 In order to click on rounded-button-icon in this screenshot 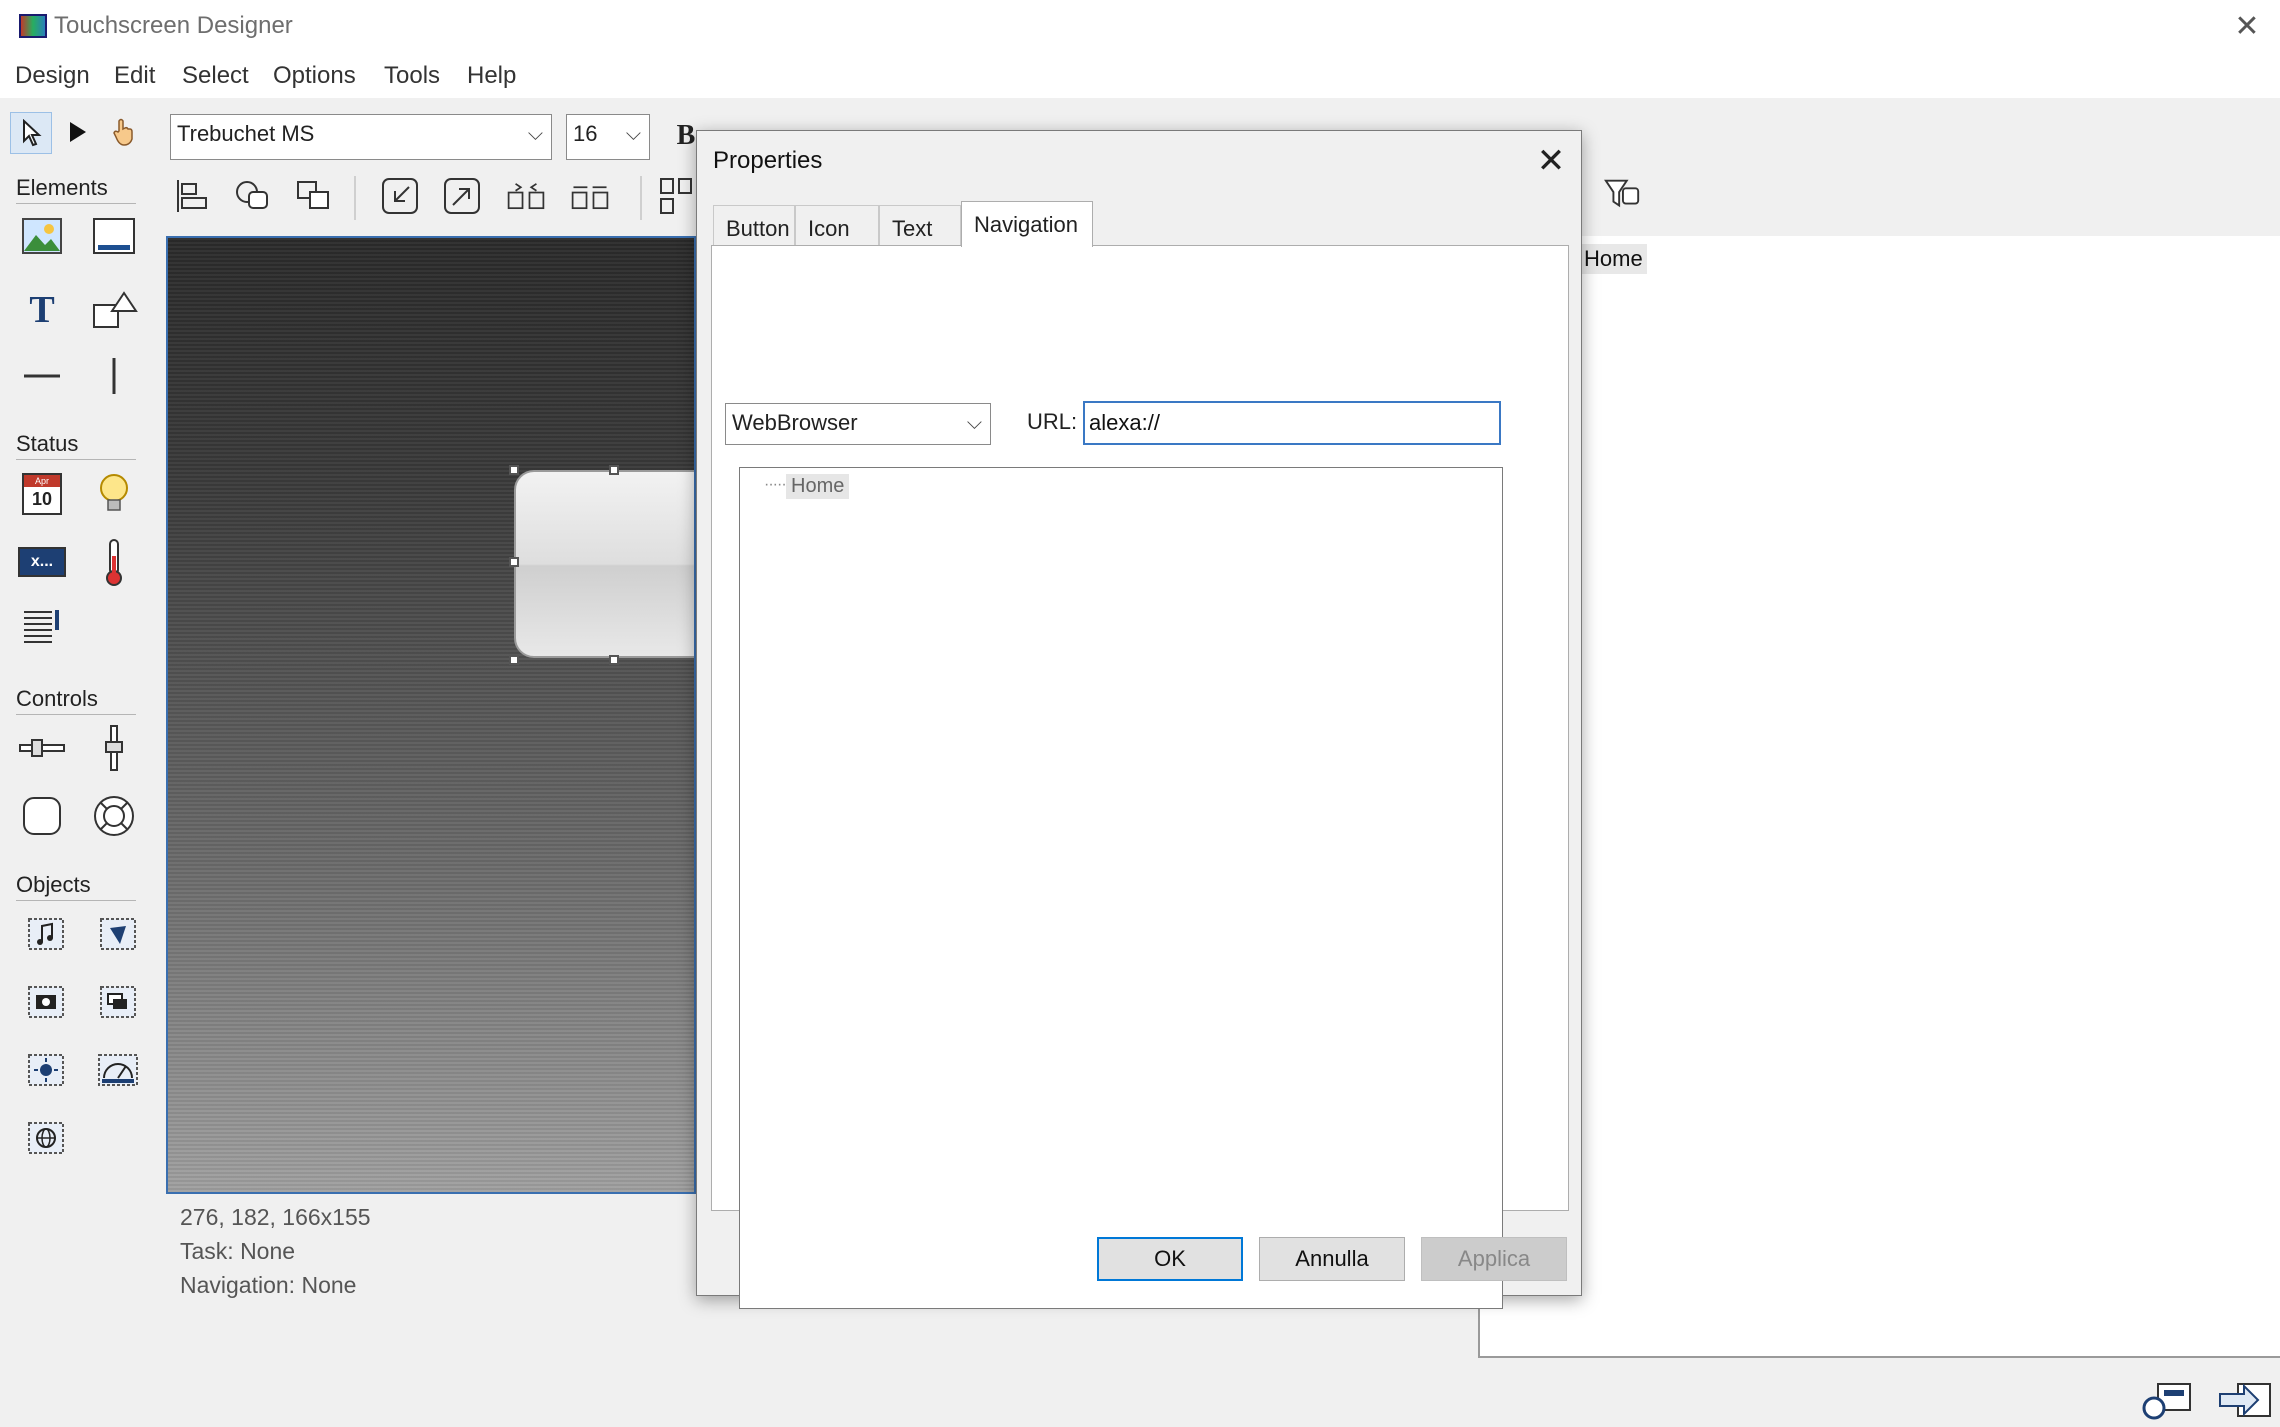, I will do `click(42, 816)`.